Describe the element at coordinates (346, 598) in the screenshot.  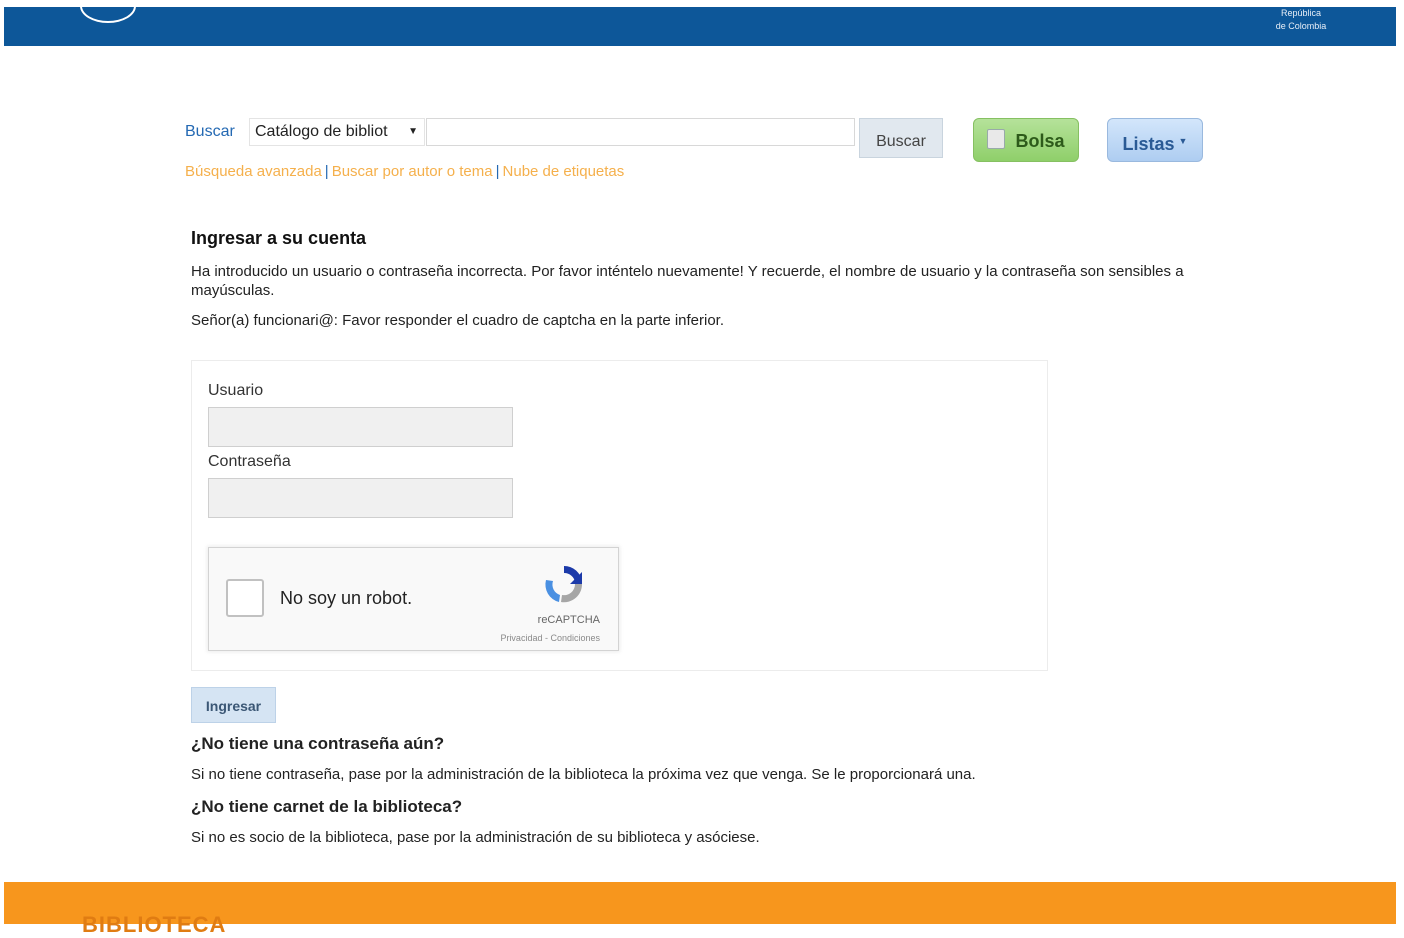
I see `recaptcha-label: No soy un robot.` at that location.